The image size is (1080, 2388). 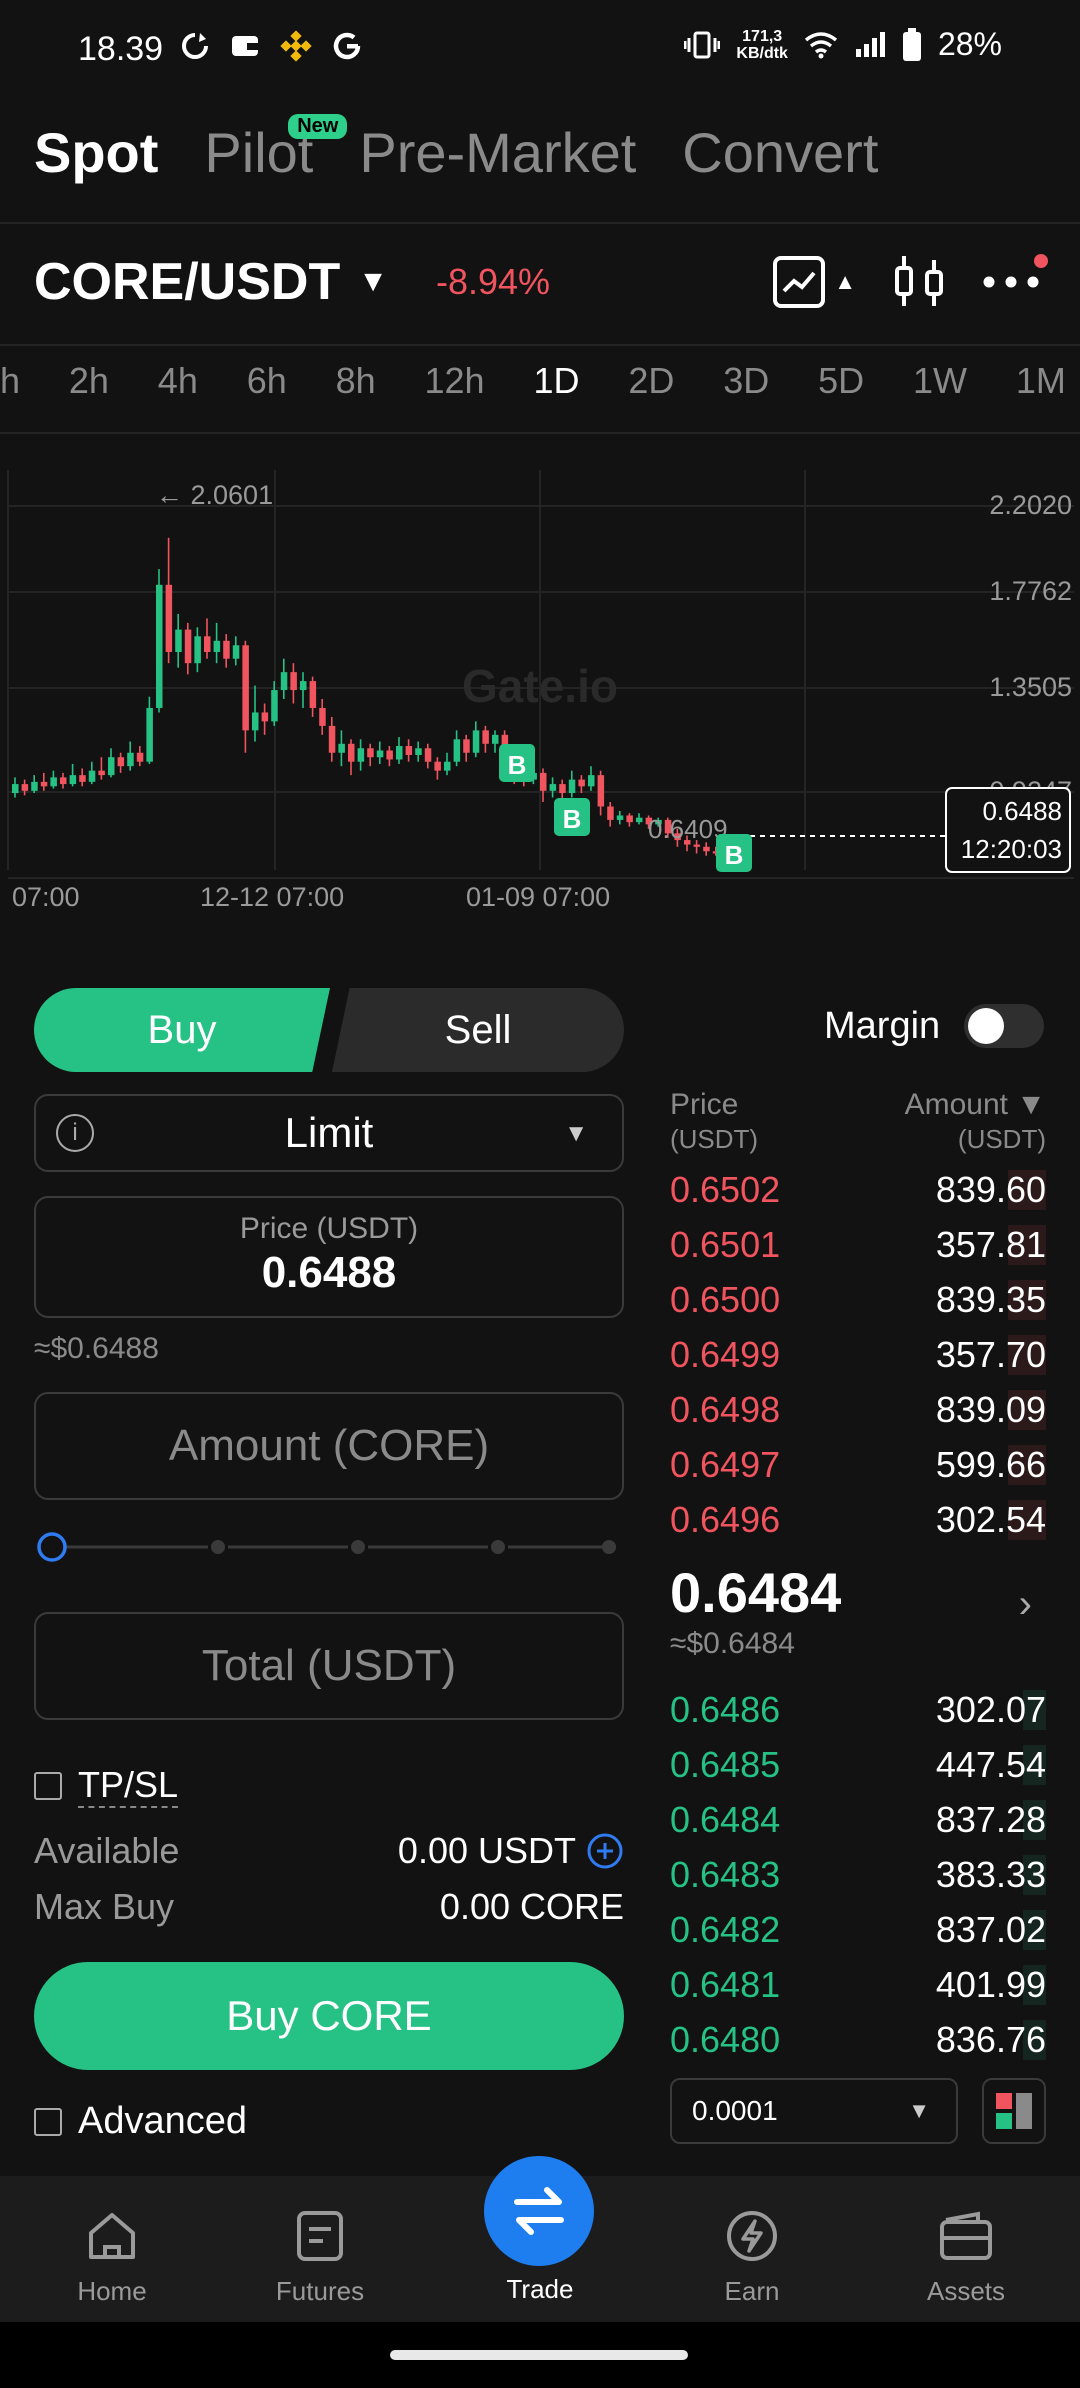 What do you see at coordinates (990, 1464) in the screenshot?
I see `ask-amount: 599.66` at bounding box center [990, 1464].